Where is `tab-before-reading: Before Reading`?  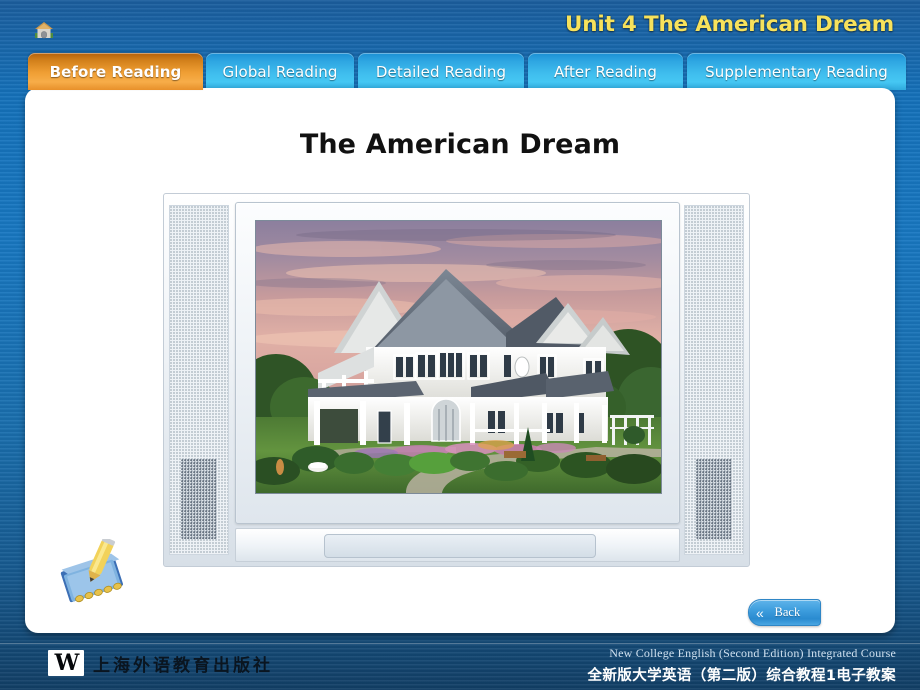 tab-before-reading: Before Reading is located at coordinates (115, 71).